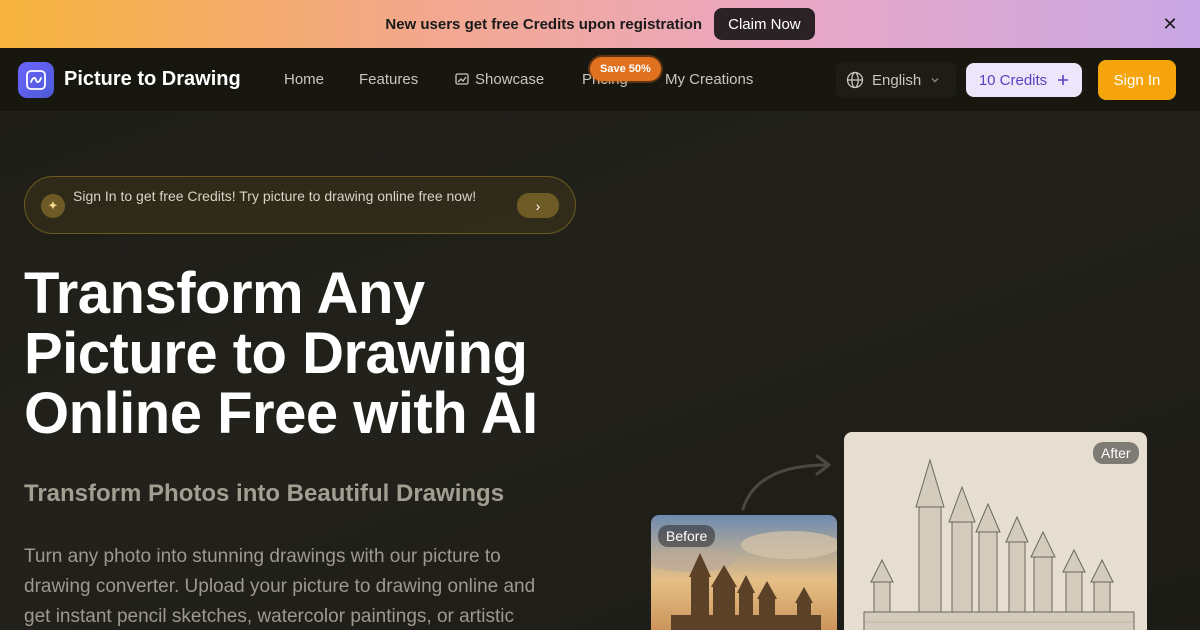 This screenshot has height=630, width=1200. What do you see at coordinates (709, 79) in the screenshot?
I see `nav-my-creations: My Creations` at bounding box center [709, 79].